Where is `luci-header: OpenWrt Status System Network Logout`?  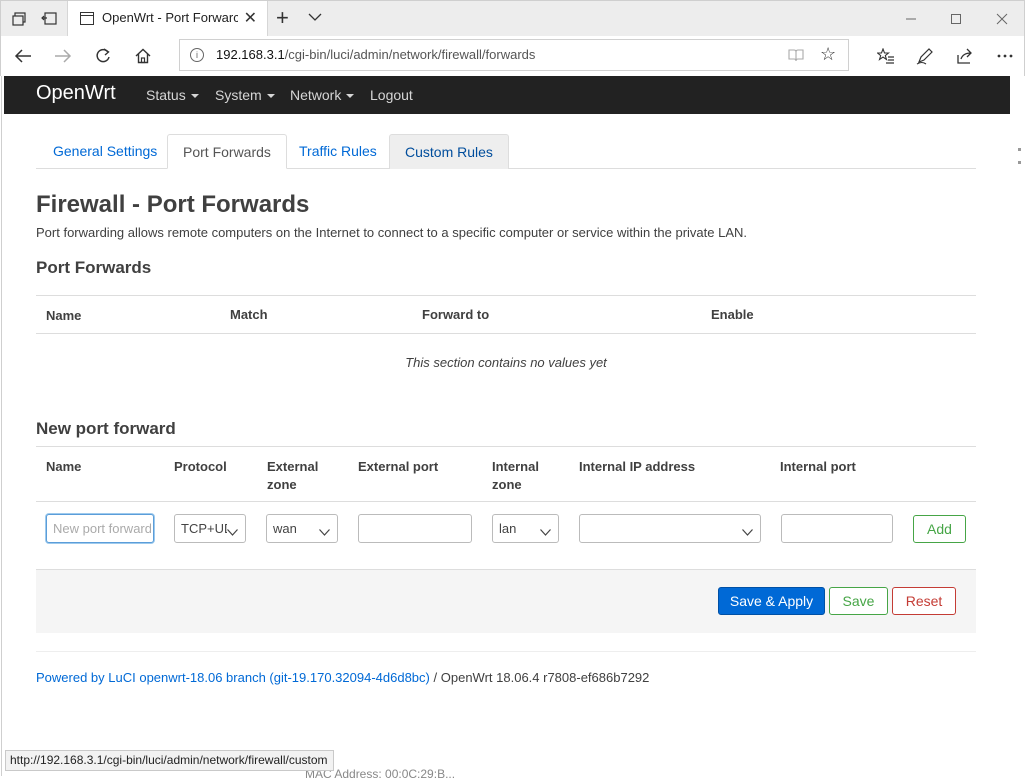
luci-header: OpenWrt Status System Network Logout is located at coordinates (507, 95).